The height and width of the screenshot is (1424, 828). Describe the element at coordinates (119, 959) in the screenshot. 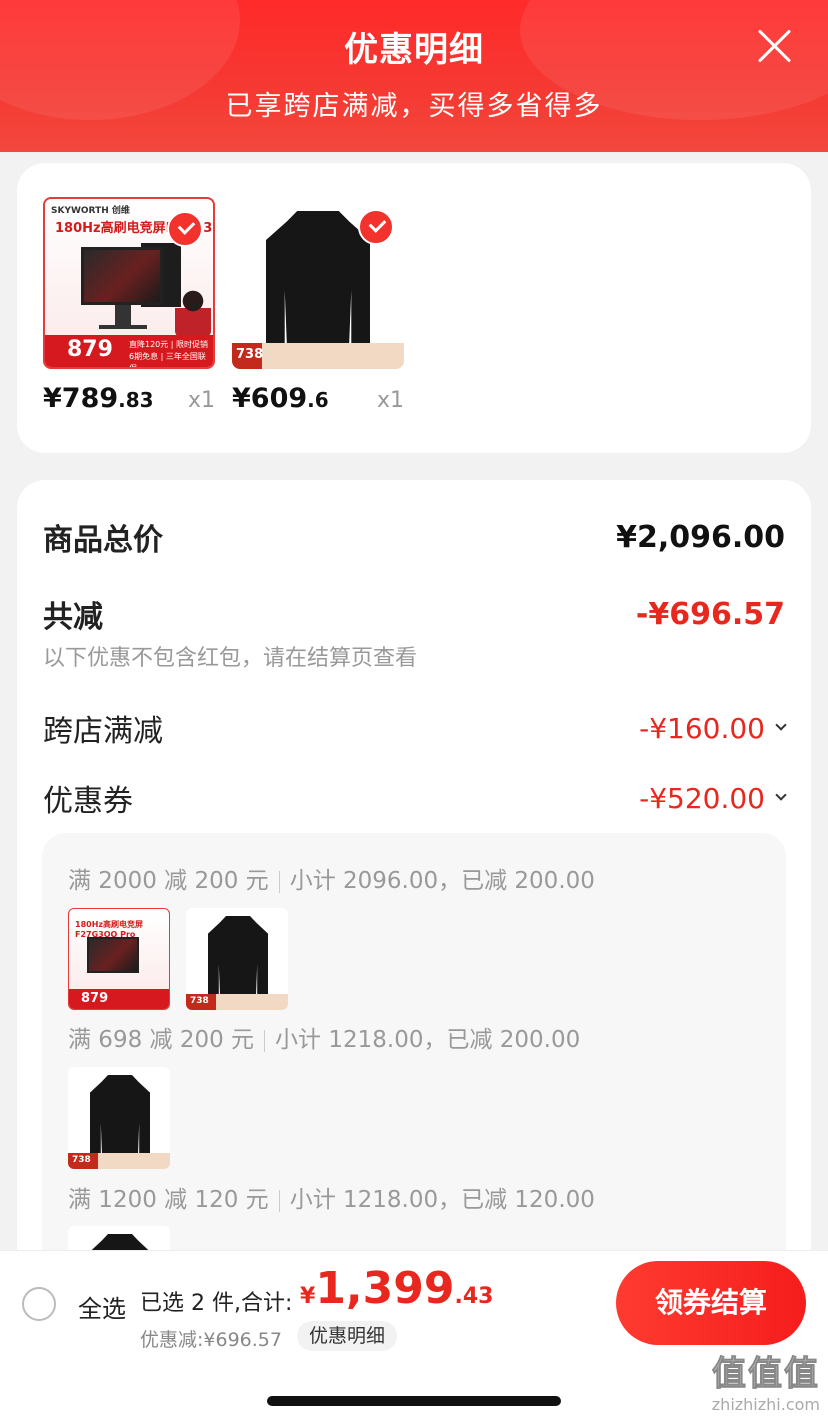

I see `product-thumbnail-monitor: 180Hz高刷电竞屏F27G3OQ Pro 879` at that location.